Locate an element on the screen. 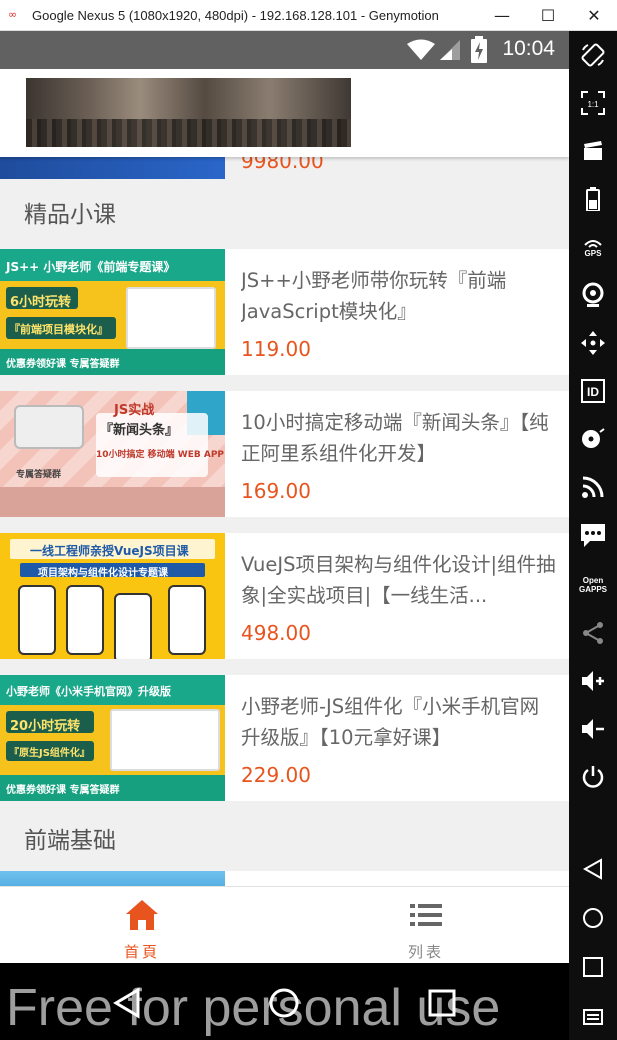  move-arrows-icon is located at coordinates (593, 343).